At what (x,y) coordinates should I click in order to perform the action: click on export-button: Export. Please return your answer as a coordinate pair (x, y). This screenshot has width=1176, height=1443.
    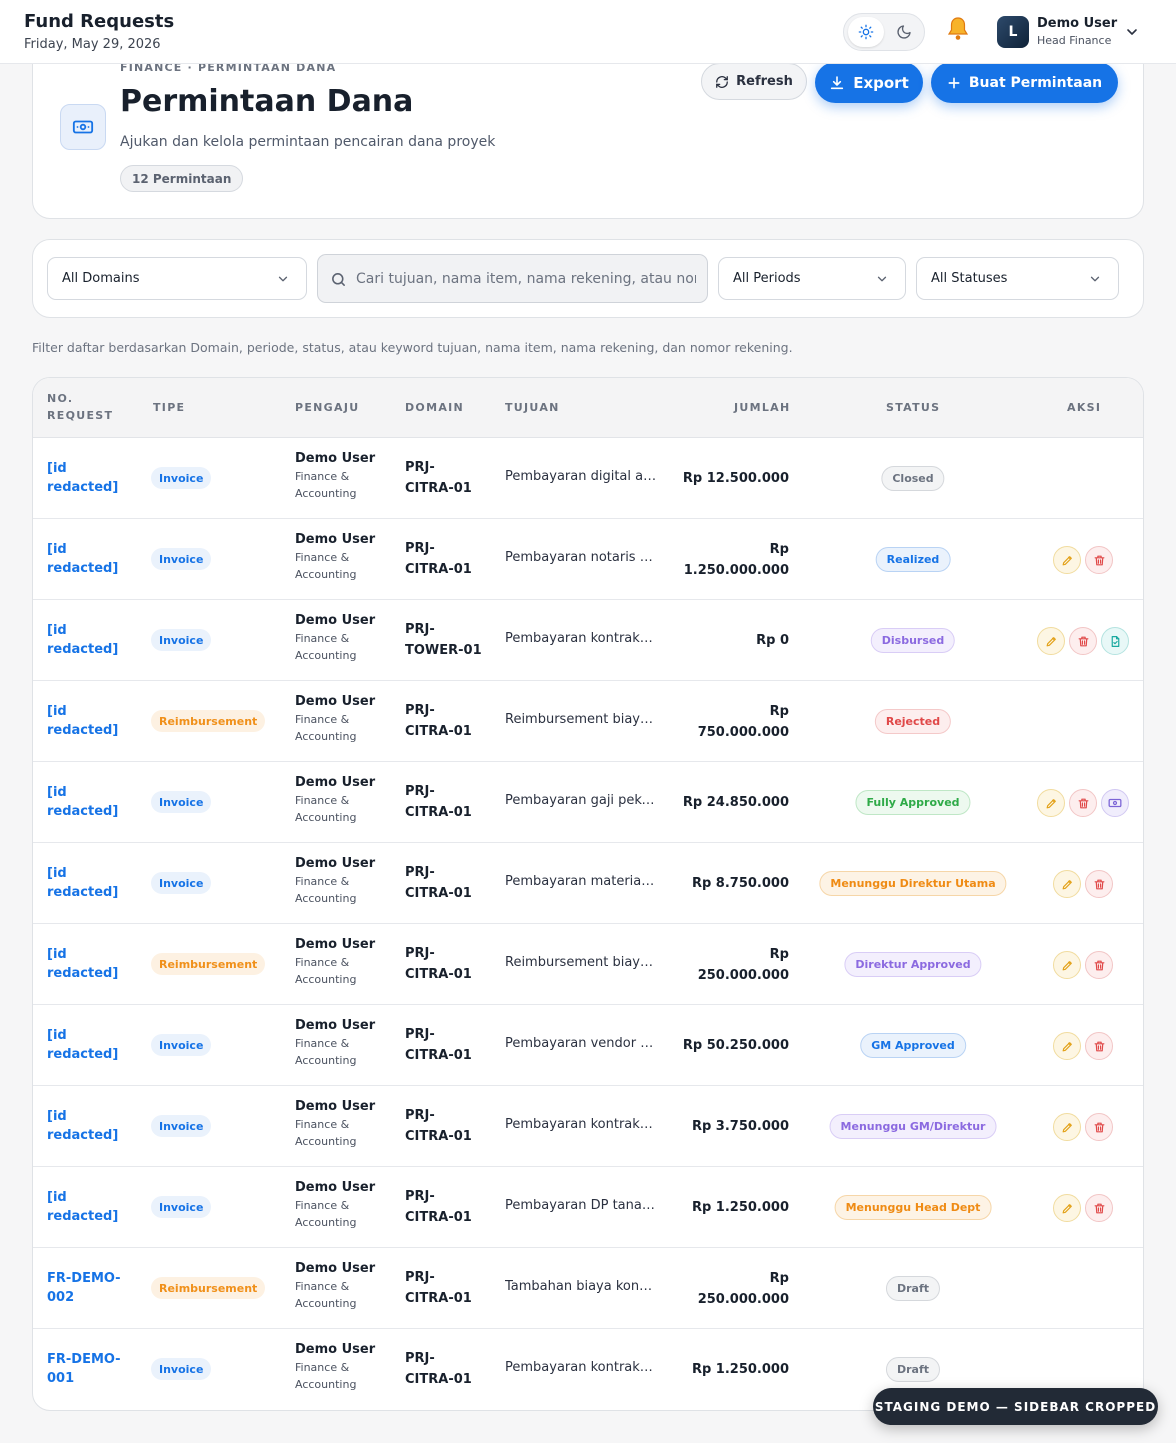
    Looking at the image, I should click on (869, 82).